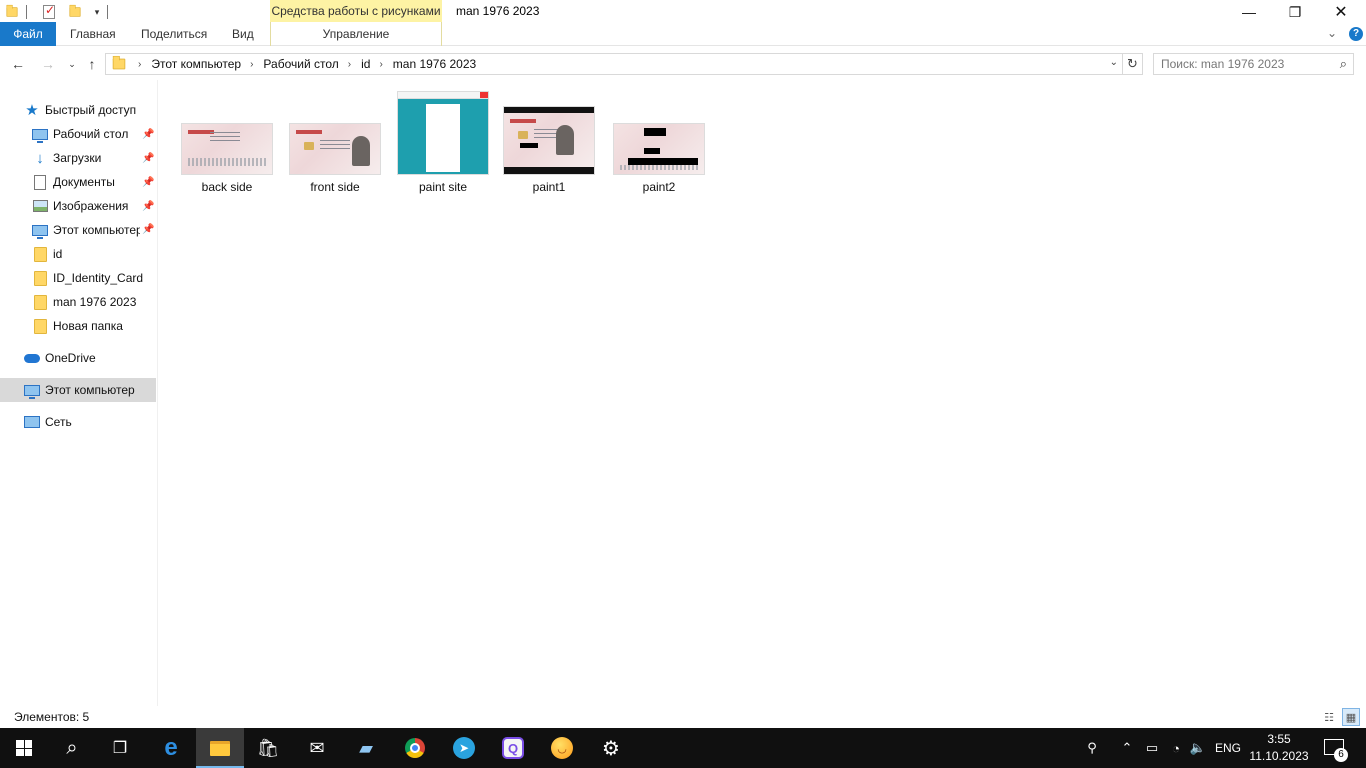  I want to click on edge-icon: e, so click(171, 748).